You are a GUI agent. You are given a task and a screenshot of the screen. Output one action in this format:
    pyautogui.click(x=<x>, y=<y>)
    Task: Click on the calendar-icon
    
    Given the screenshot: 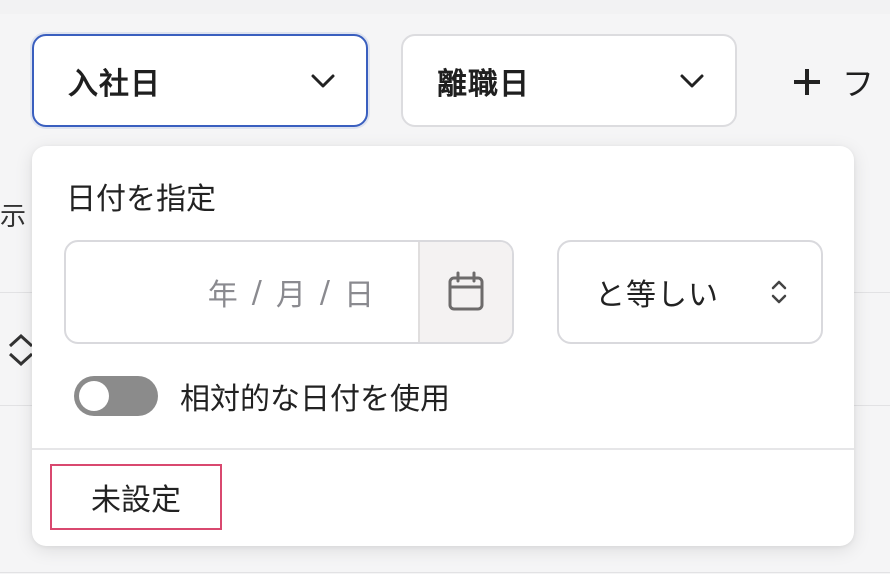 What is the action you would take?
    pyautogui.click(x=466, y=291)
    